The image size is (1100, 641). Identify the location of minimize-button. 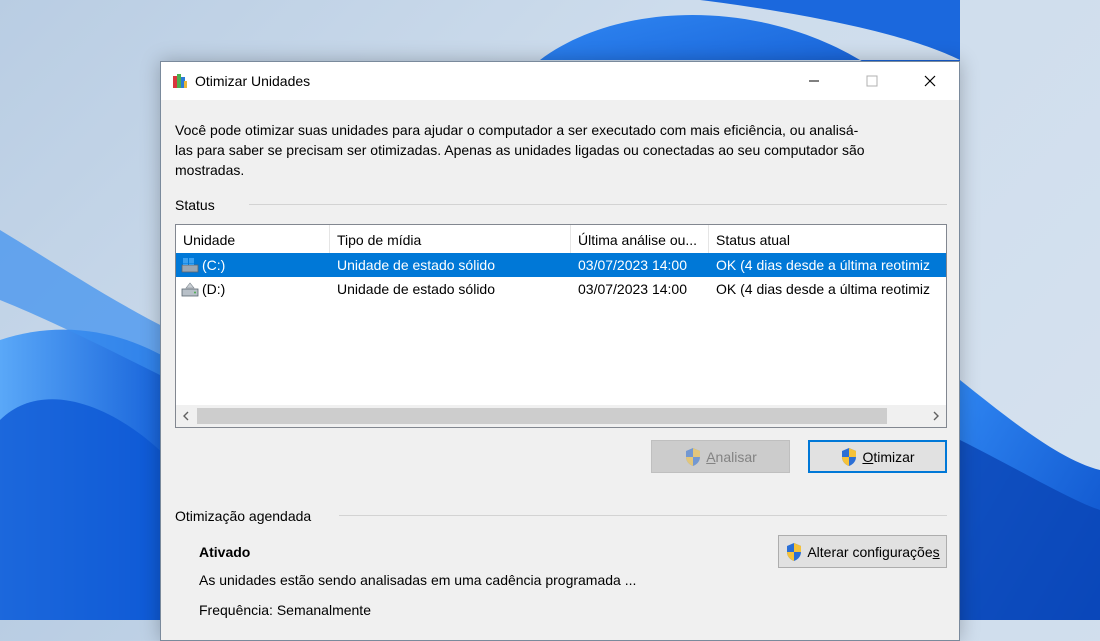
(814, 81).